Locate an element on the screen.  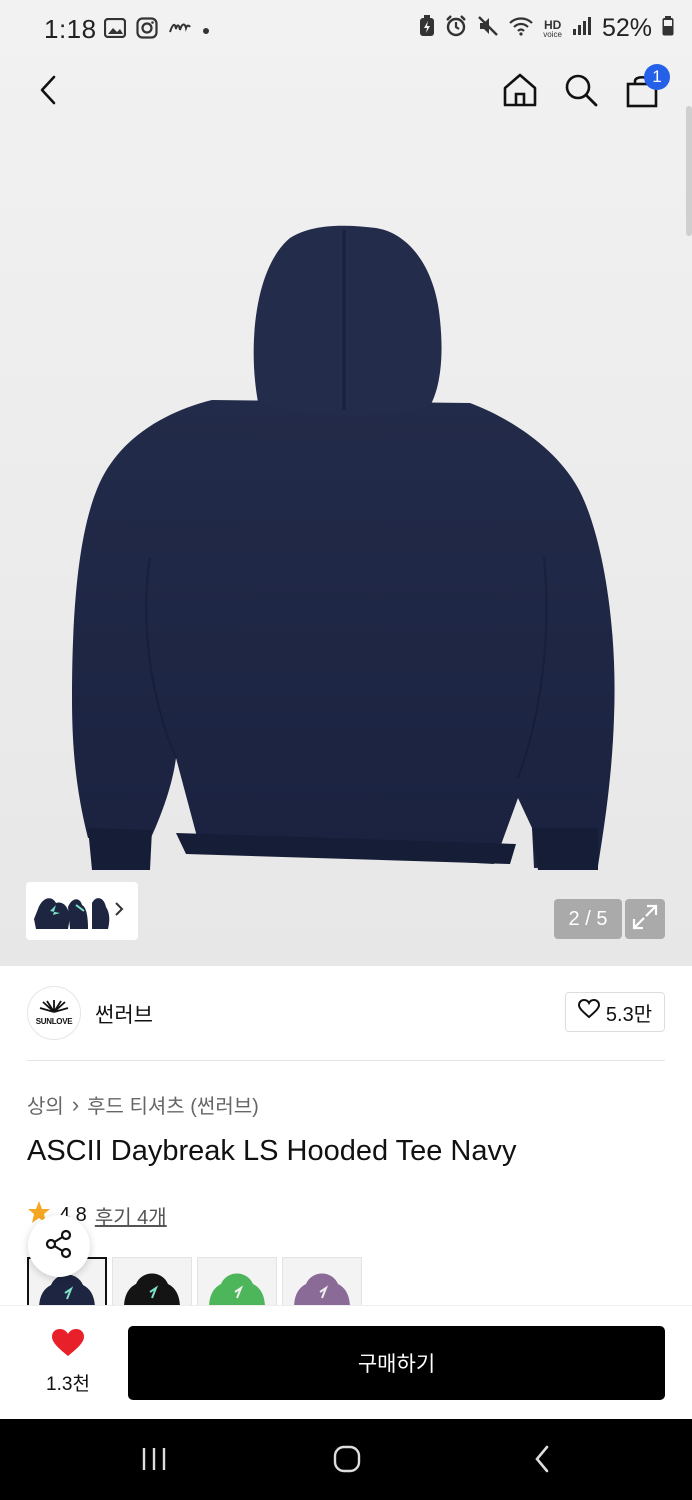
brand-like-count: 5.3만 is located at coordinates (629, 1014).